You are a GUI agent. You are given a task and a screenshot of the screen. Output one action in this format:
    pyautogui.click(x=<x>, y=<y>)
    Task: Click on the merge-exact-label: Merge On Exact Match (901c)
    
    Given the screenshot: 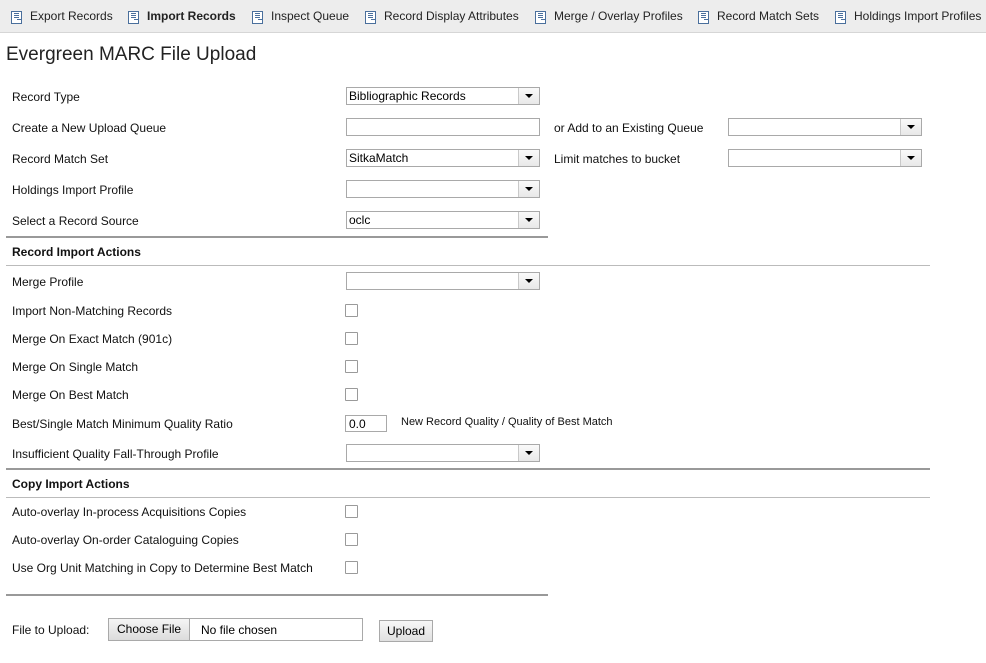 What is the action you would take?
    pyautogui.click(x=92, y=339)
    